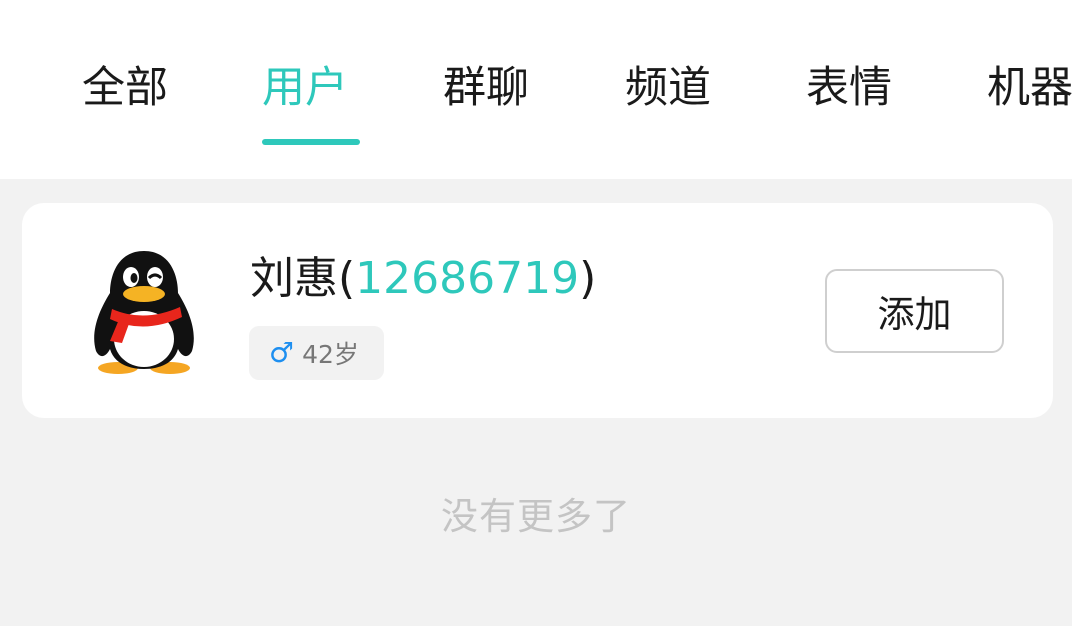  I want to click on tab-users: 用户, so click(305, 90).